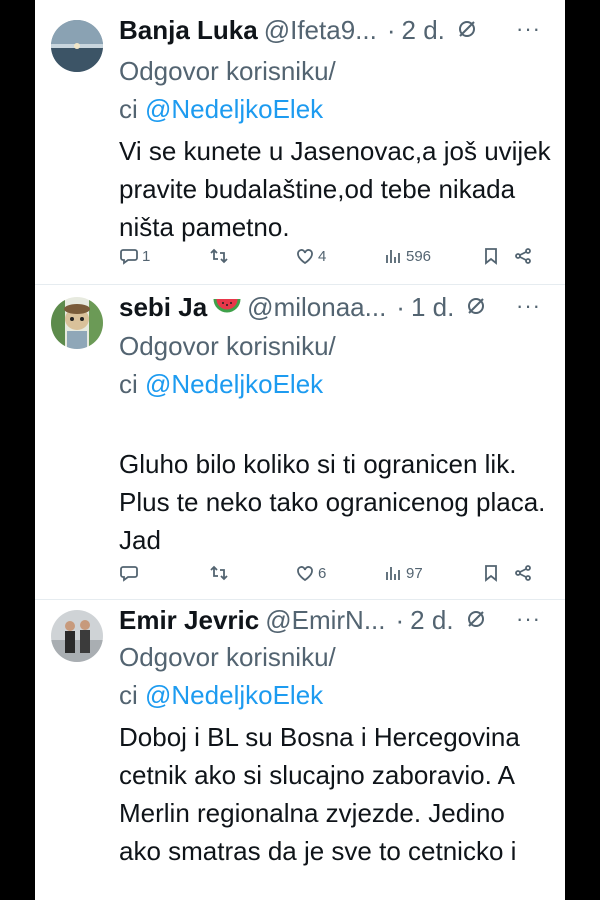  Describe the element at coordinates (414, 573) in the screenshot. I see `views-count: 97` at that location.